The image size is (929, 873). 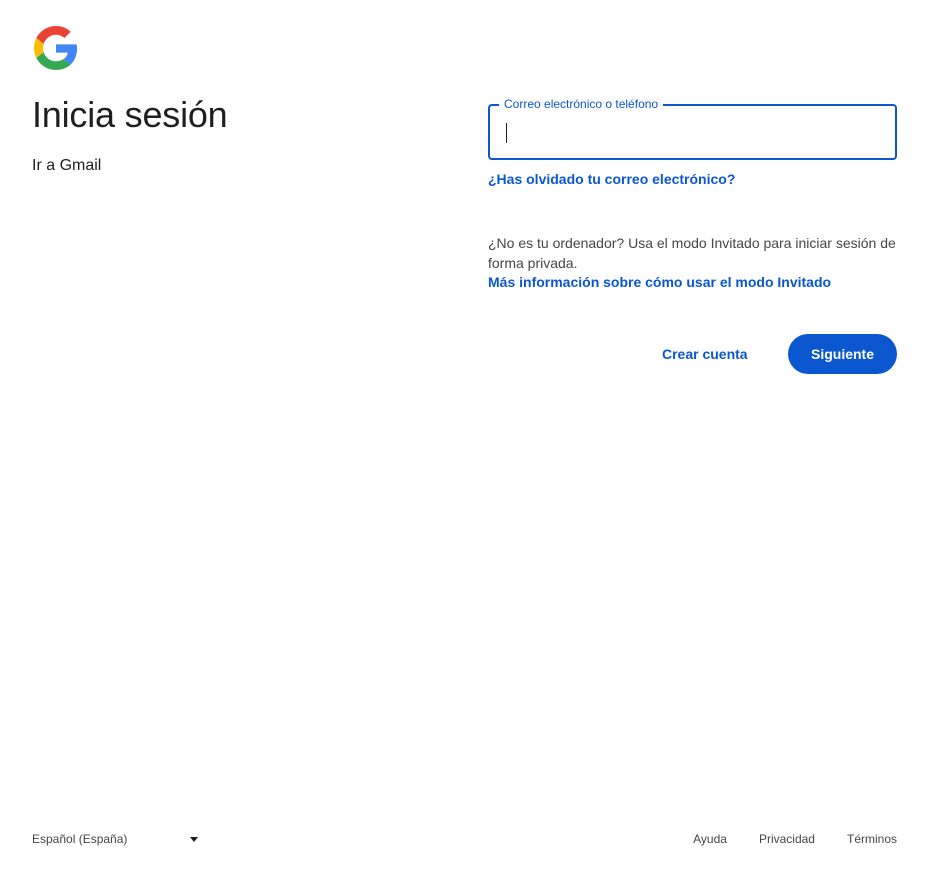 I want to click on help-link: Ayuda, so click(x=710, y=839).